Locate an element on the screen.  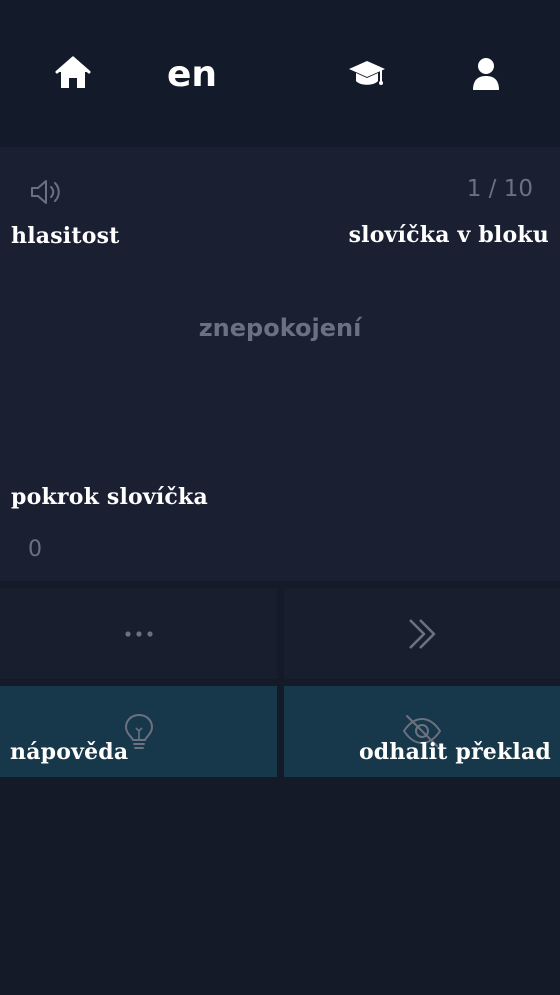
skip-word-button is located at coordinates (422, 633).